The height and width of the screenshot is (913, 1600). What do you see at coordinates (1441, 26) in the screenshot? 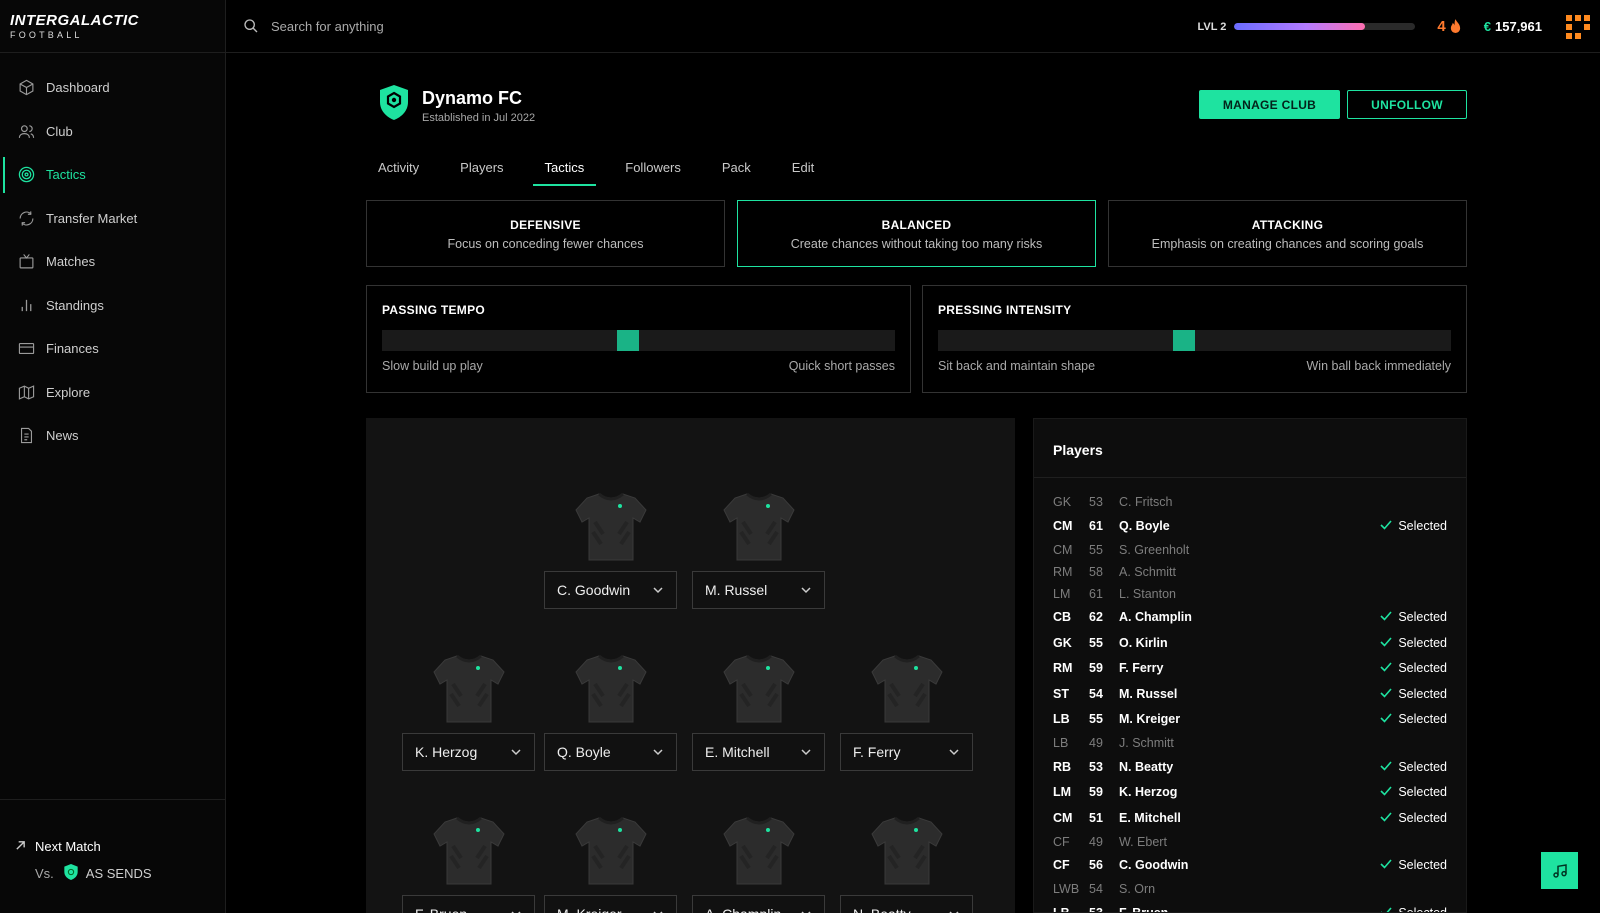
I see `streak-value: 4` at bounding box center [1441, 26].